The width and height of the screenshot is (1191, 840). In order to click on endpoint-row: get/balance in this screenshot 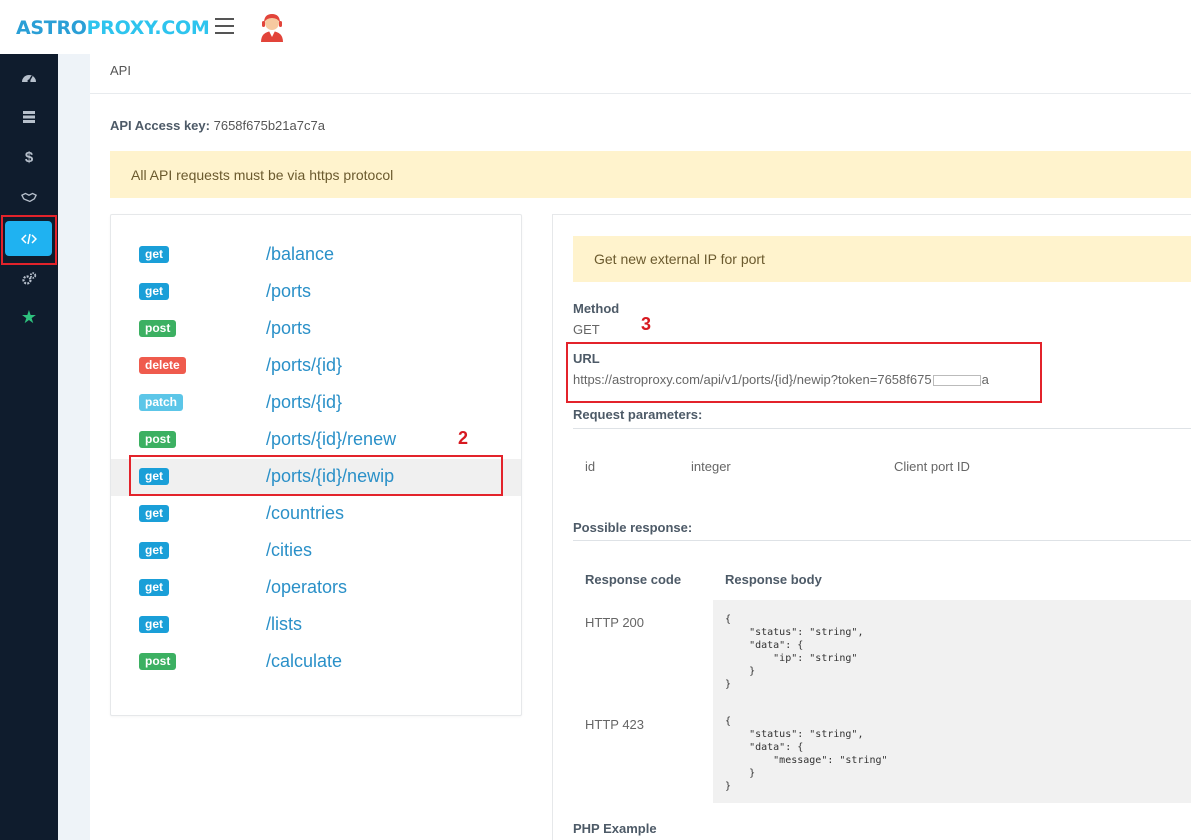, I will do `click(316, 255)`.